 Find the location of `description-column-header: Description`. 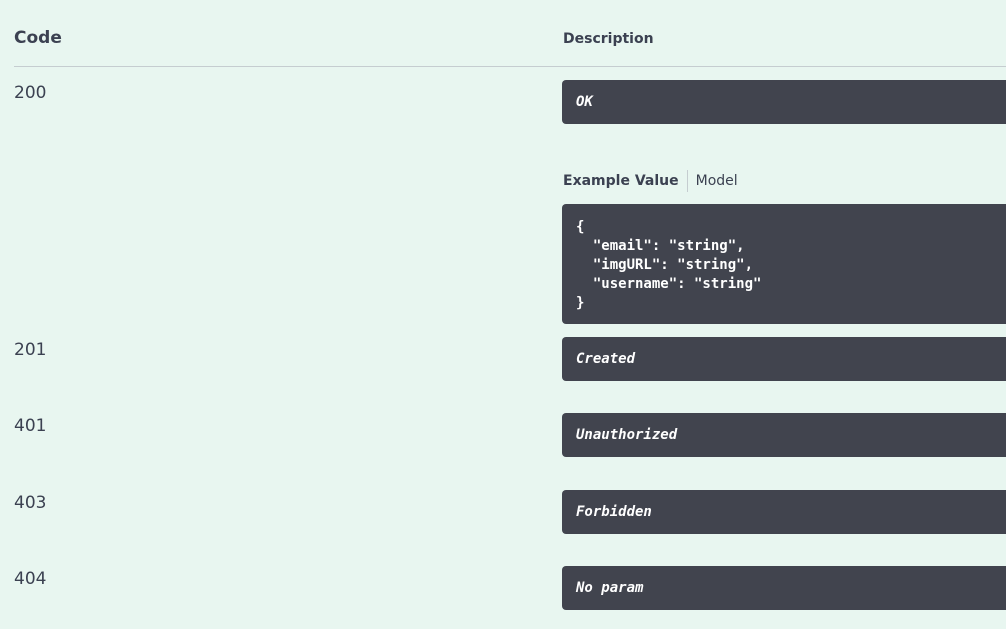

description-column-header: Description is located at coordinates (608, 39).